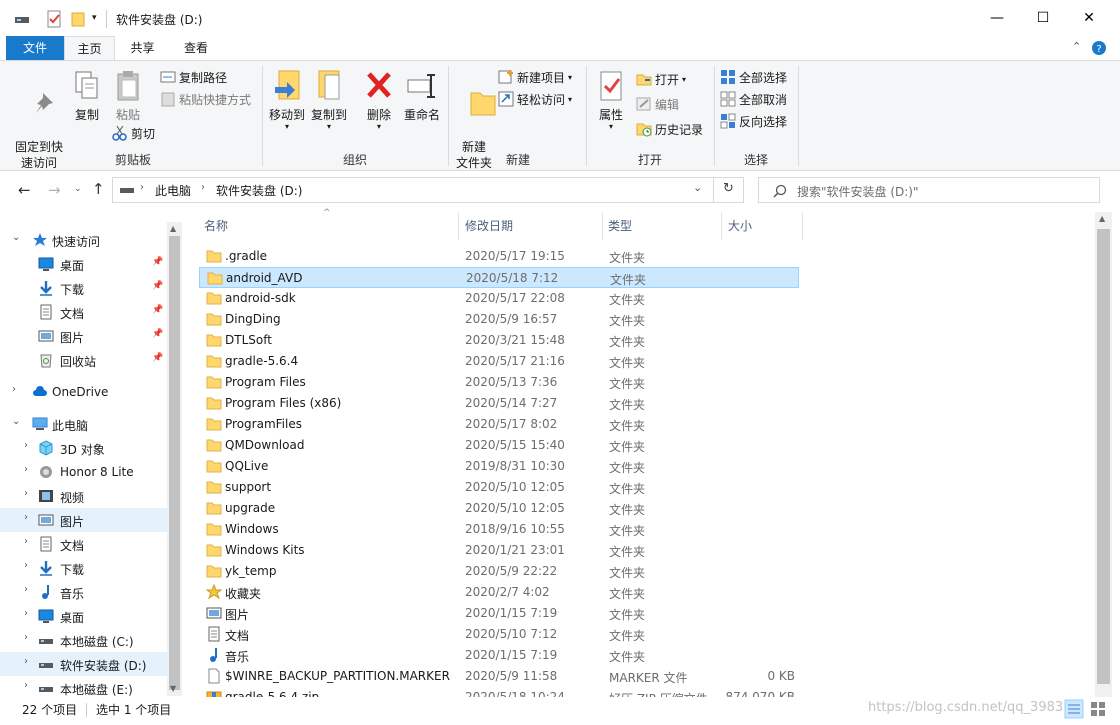  What do you see at coordinates (499, 361) in the screenshot?
I see `file-row: gradle-5.6.4 2020/5/17 21:16 文件夹` at bounding box center [499, 361].